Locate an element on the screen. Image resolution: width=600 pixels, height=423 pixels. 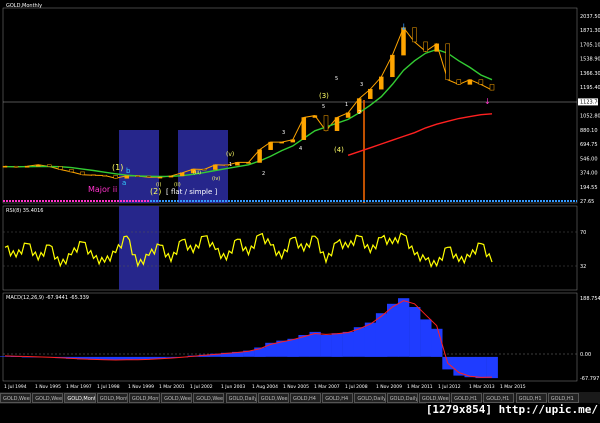
highlight-zone-rsi is located at coordinates (139, 248).